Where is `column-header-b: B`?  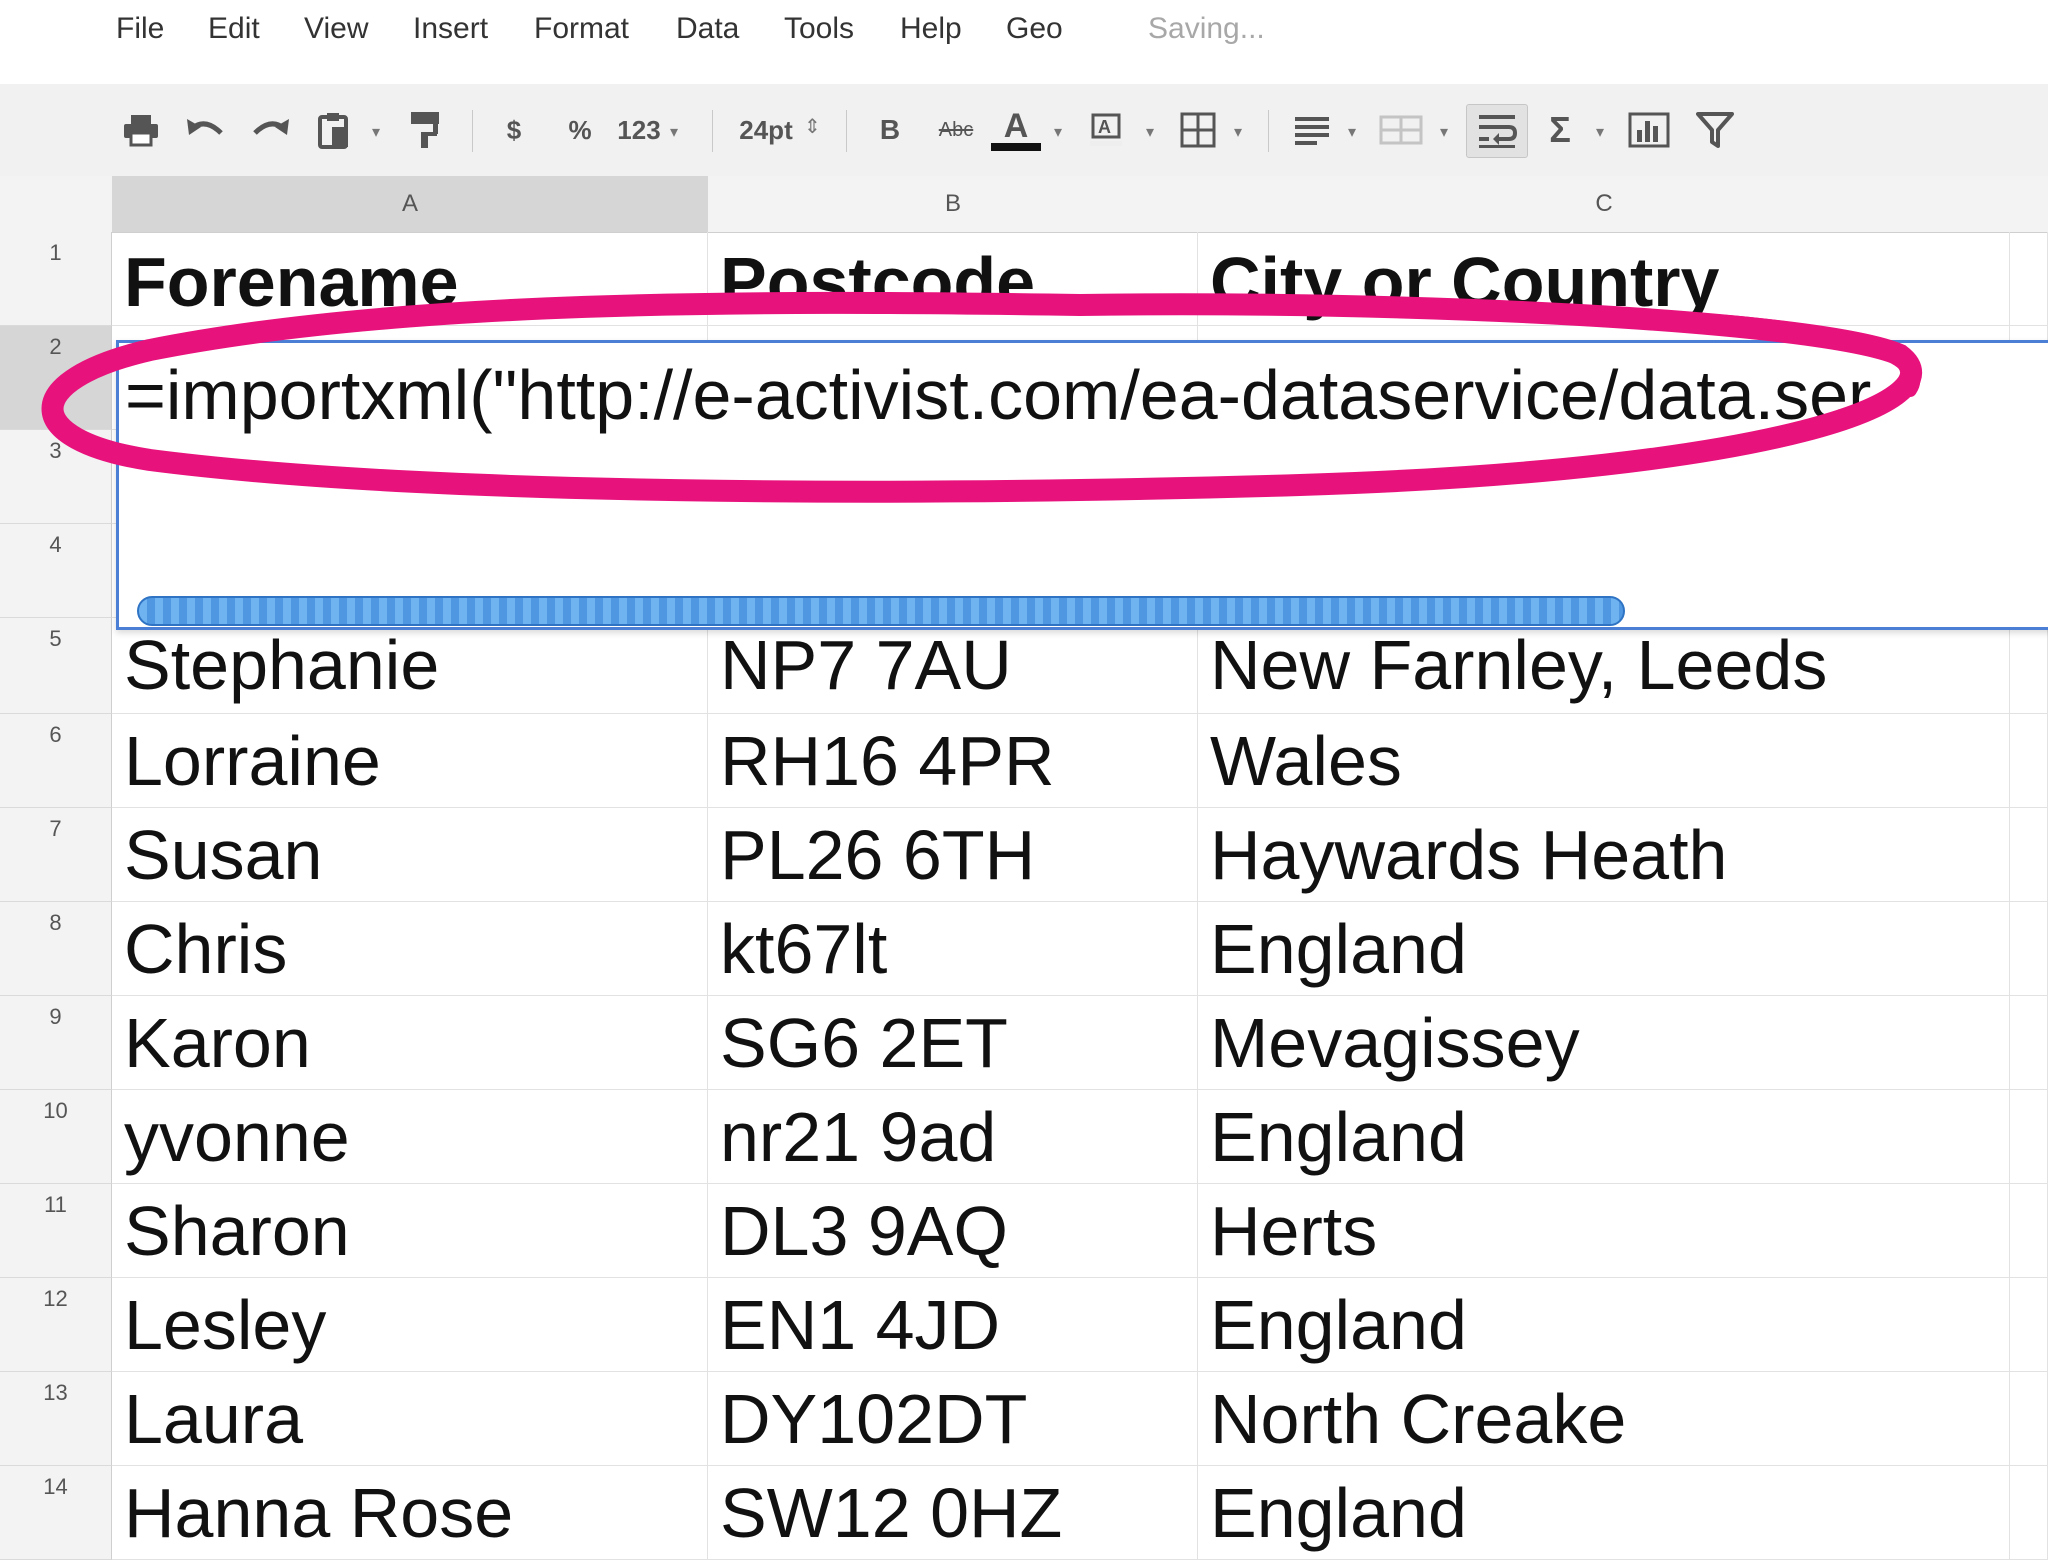 column-header-b: B is located at coordinates (953, 204).